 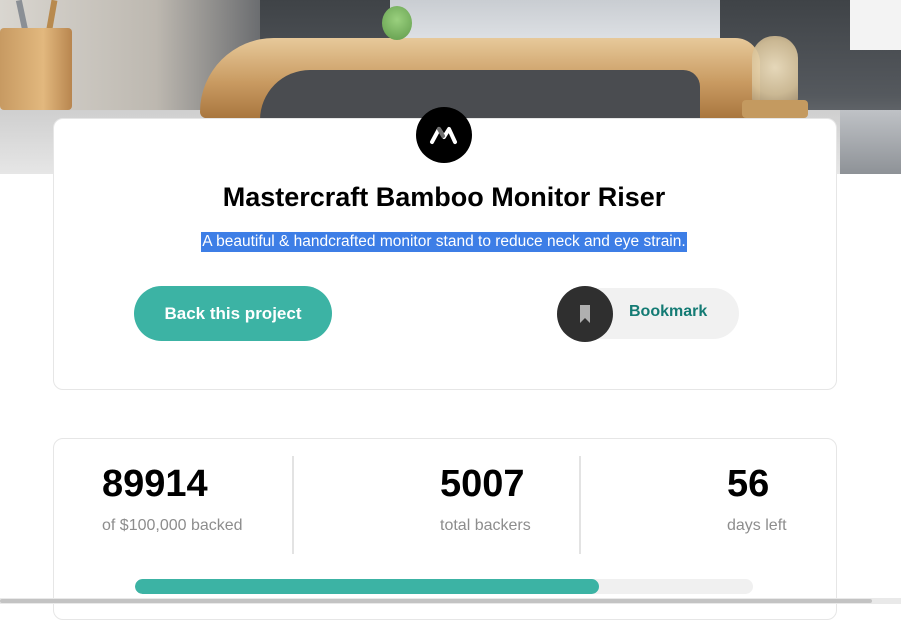 What do you see at coordinates (172, 525) in the screenshot?
I see `backed-label: of $100,000 backed` at bounding box center [172, 525].